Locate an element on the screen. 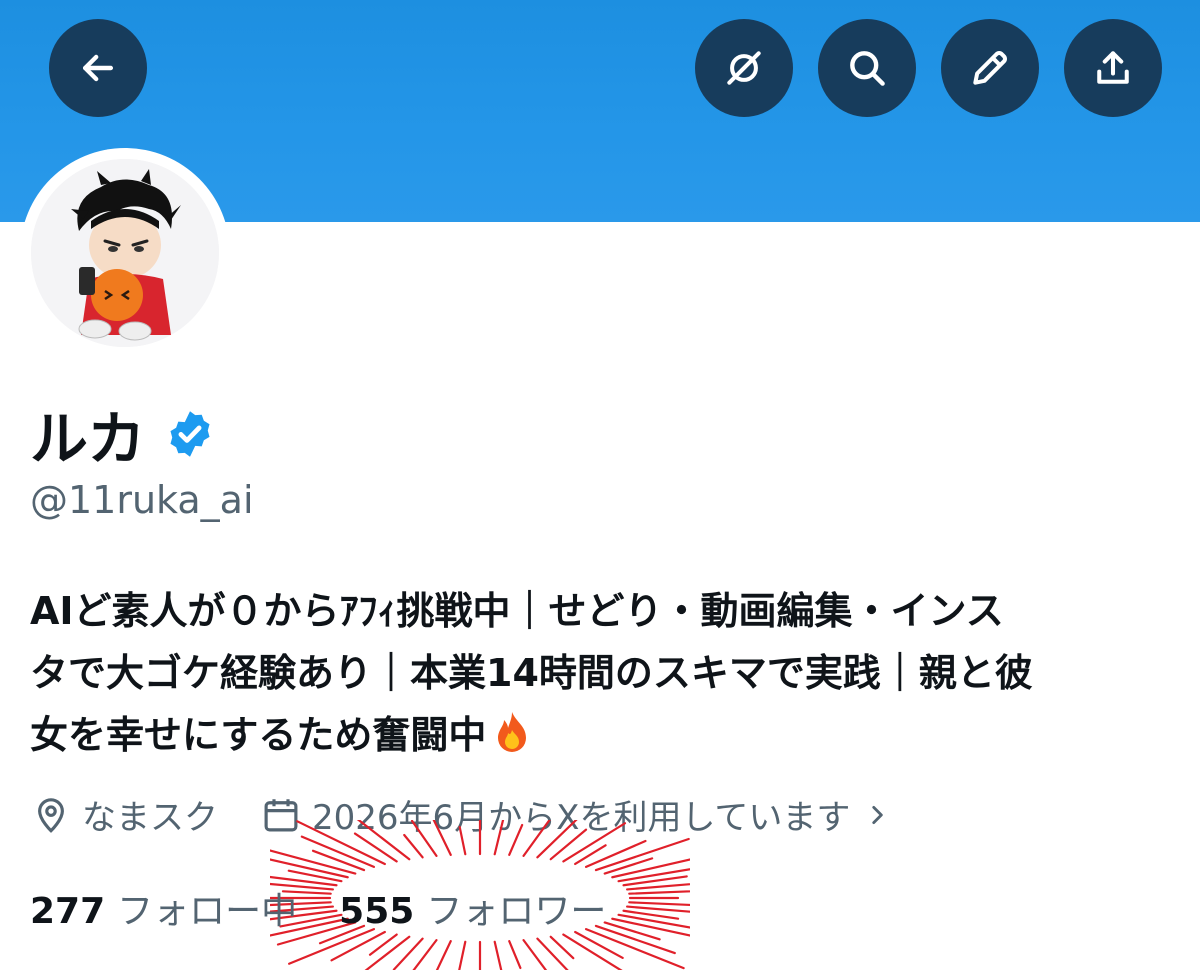  avatar-image is located at coordinates (125, 253).